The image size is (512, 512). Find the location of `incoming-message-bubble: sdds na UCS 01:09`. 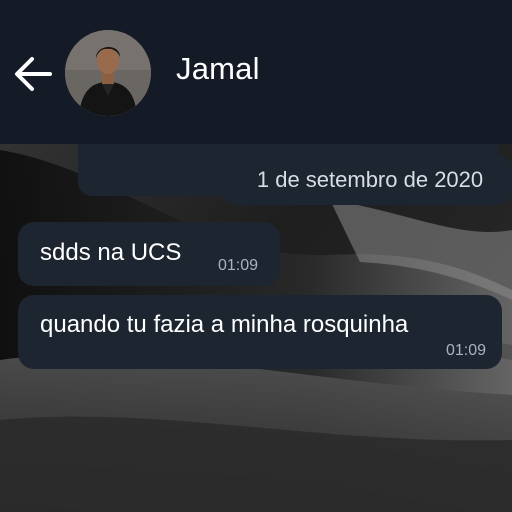

incoming-message-bubble: sdds na UCS 01:09 is located at coordinates (149, 254).